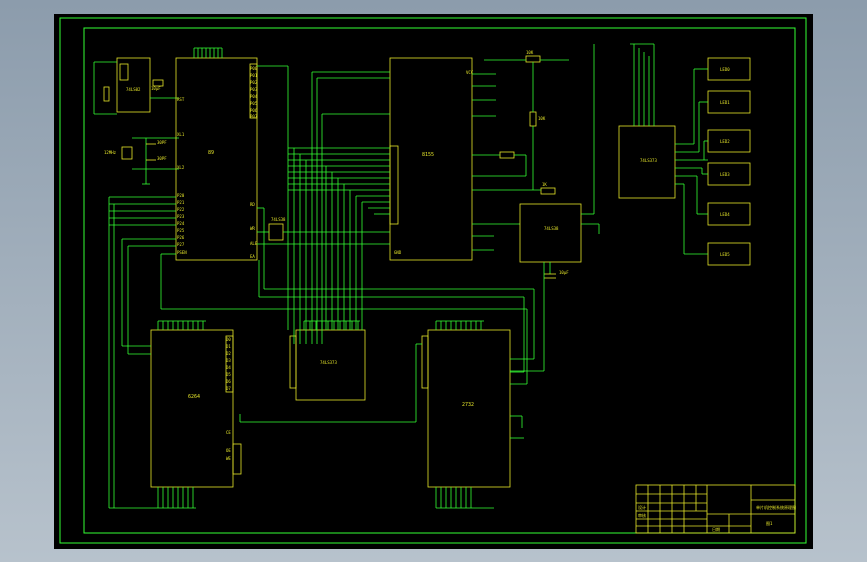 This screenshot has width=867, height=562. I want to click on led-box-3-label: LED3, so click(725, 174).